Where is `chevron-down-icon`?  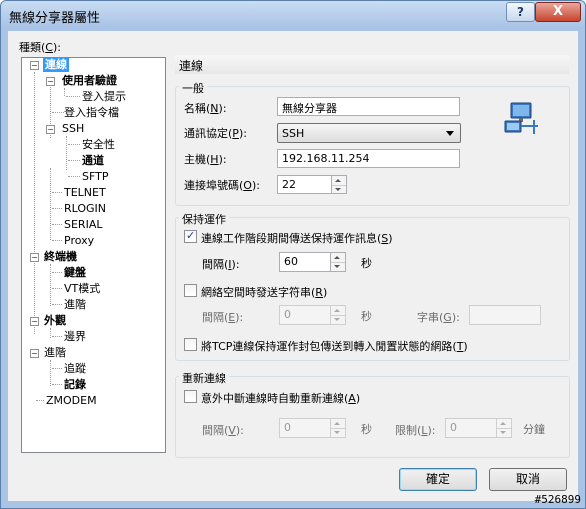
chevron-down-icon is located at coordinates (450, 133).